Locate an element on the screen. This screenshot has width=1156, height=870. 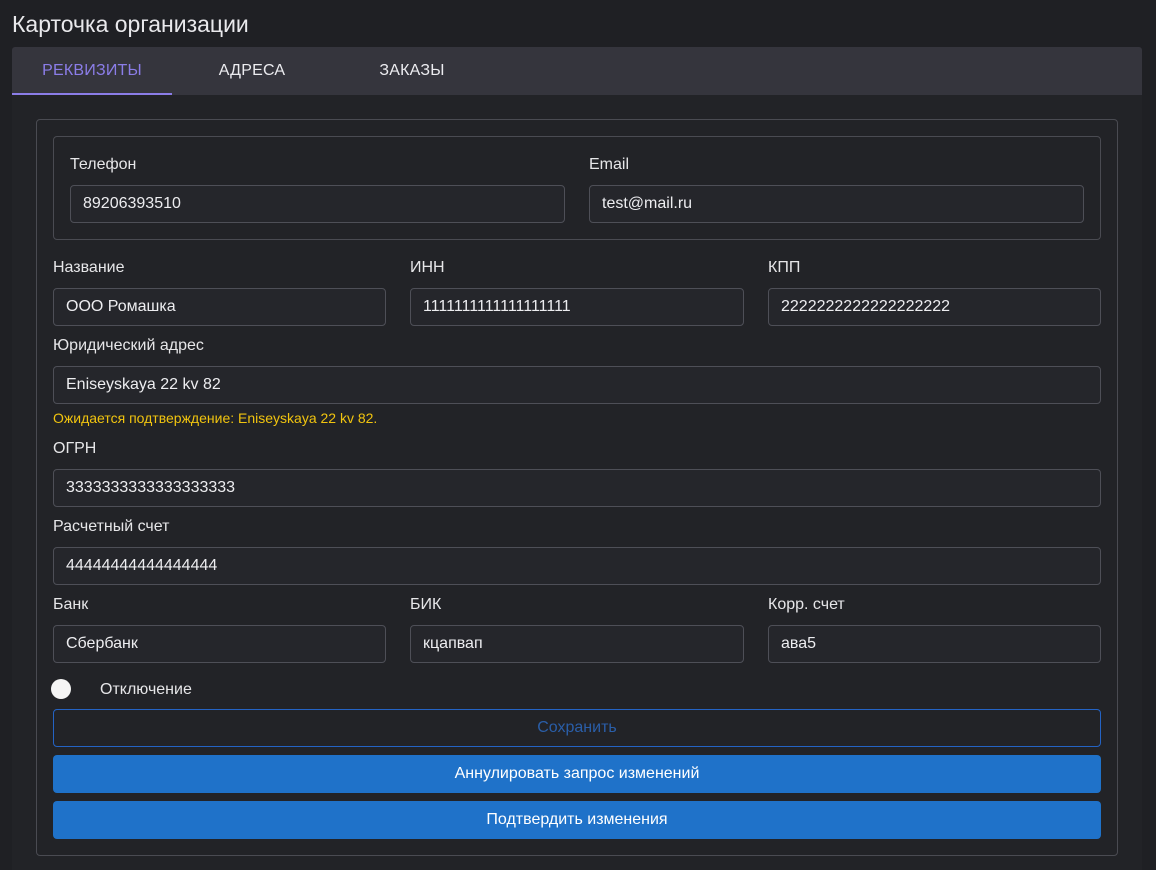
phone-label: Телефон is located at coordinates (103, 164).